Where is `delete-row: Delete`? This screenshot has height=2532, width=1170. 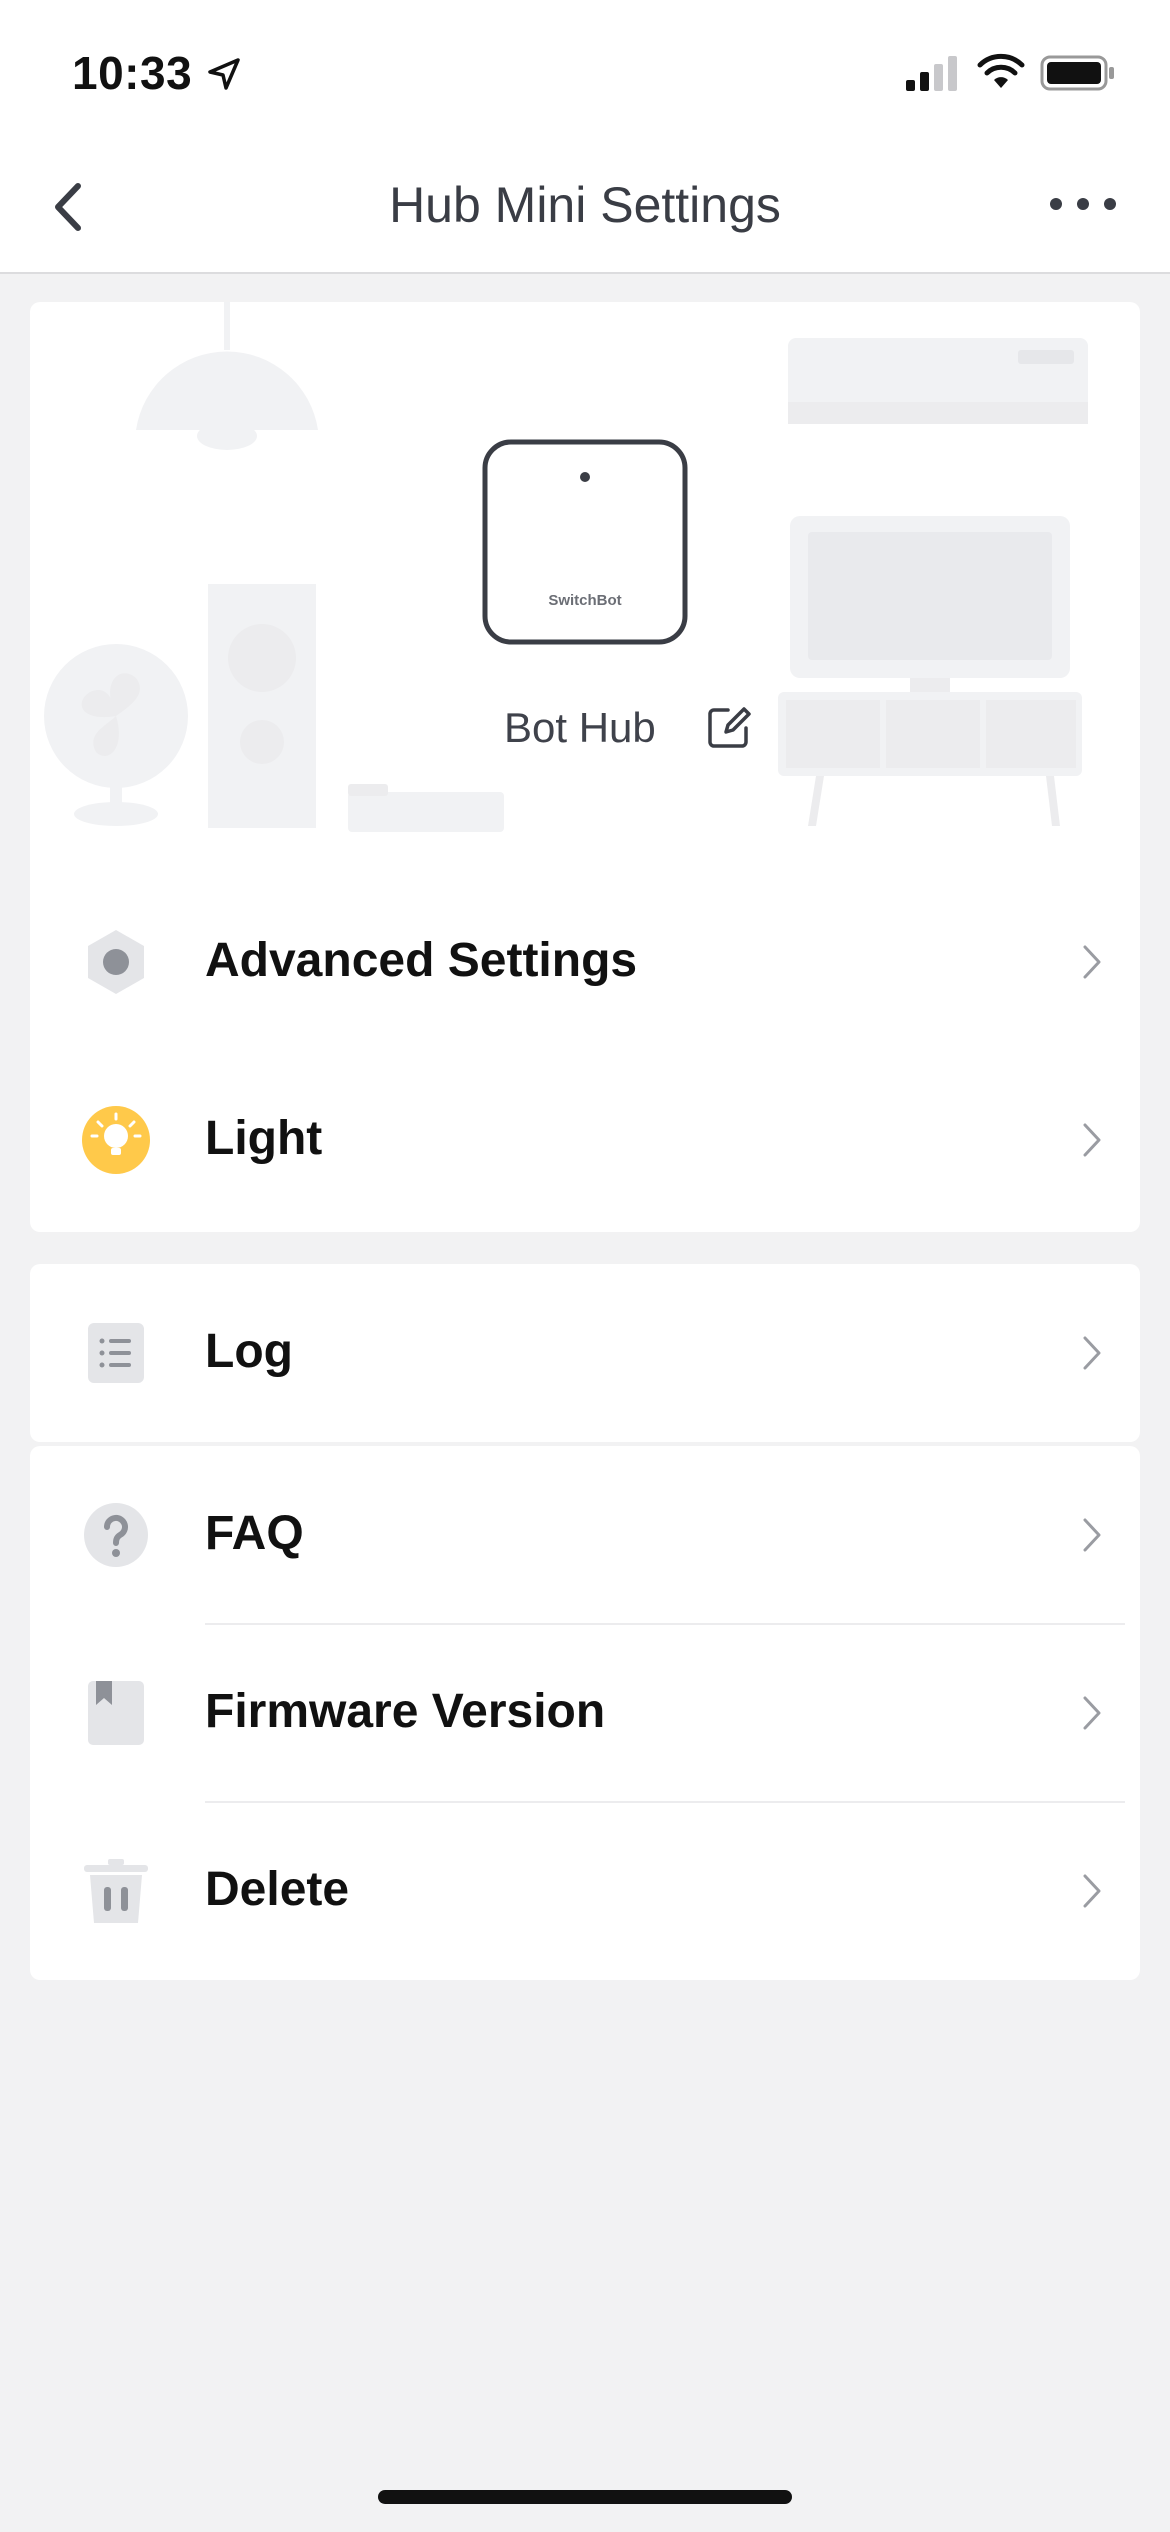
delete-row: Delete is located at coordinates (585, 1891).